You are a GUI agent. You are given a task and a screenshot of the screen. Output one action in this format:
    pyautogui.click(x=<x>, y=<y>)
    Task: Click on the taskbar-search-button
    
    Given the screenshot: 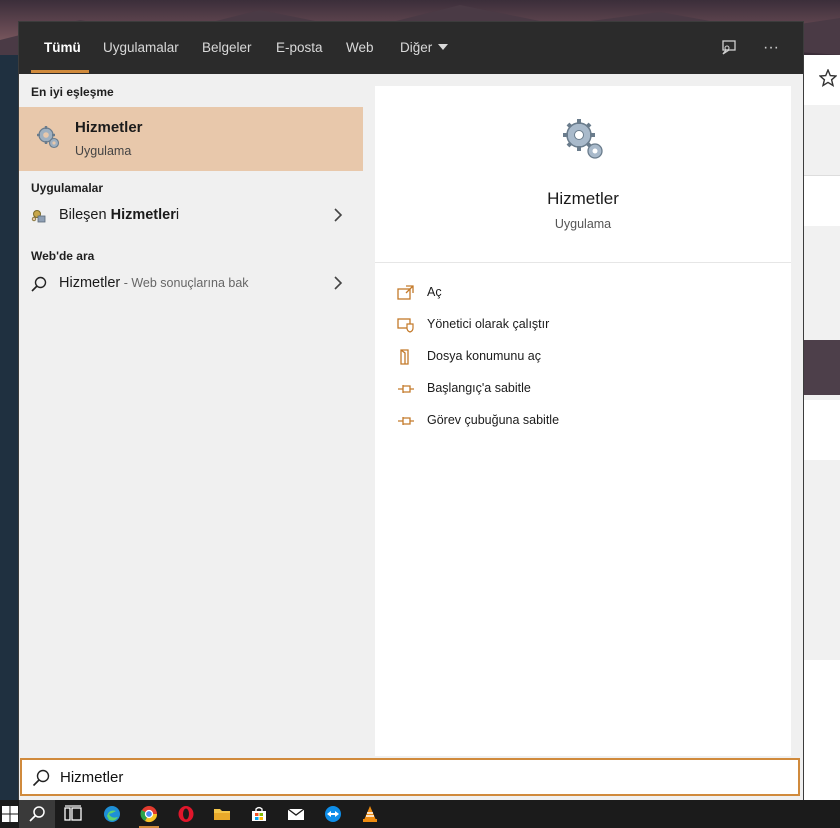 What is the action you would take?
    pyautogui.click(x=37, y=814)
    